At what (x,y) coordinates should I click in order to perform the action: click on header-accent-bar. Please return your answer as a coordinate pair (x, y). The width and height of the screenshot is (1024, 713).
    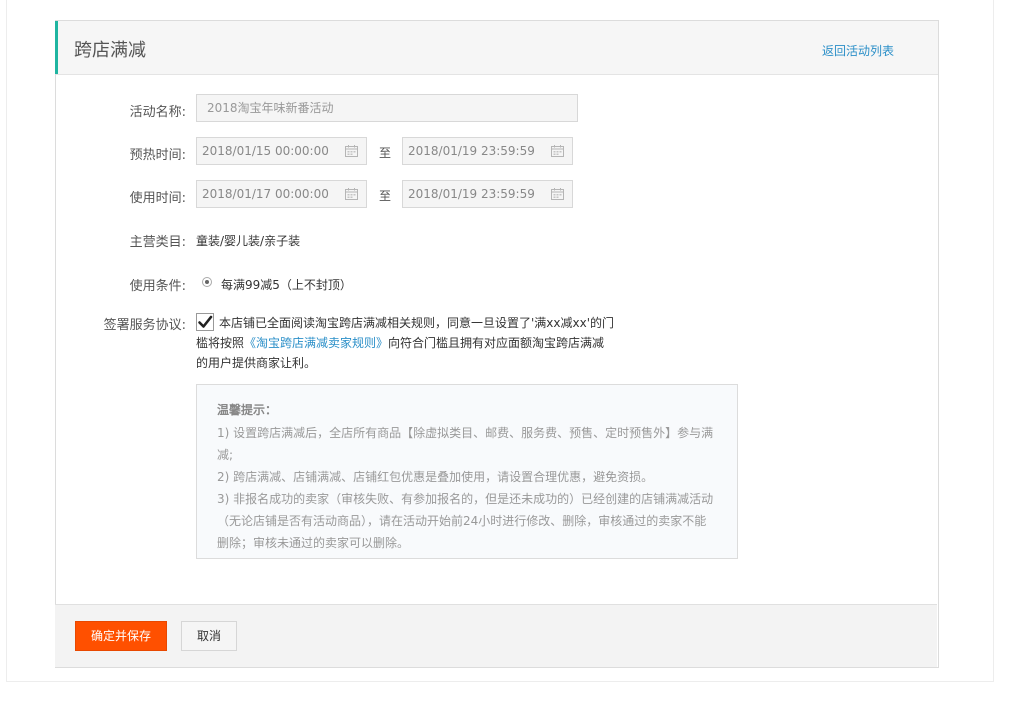
    Looking at the image, I should click on (56, 47).